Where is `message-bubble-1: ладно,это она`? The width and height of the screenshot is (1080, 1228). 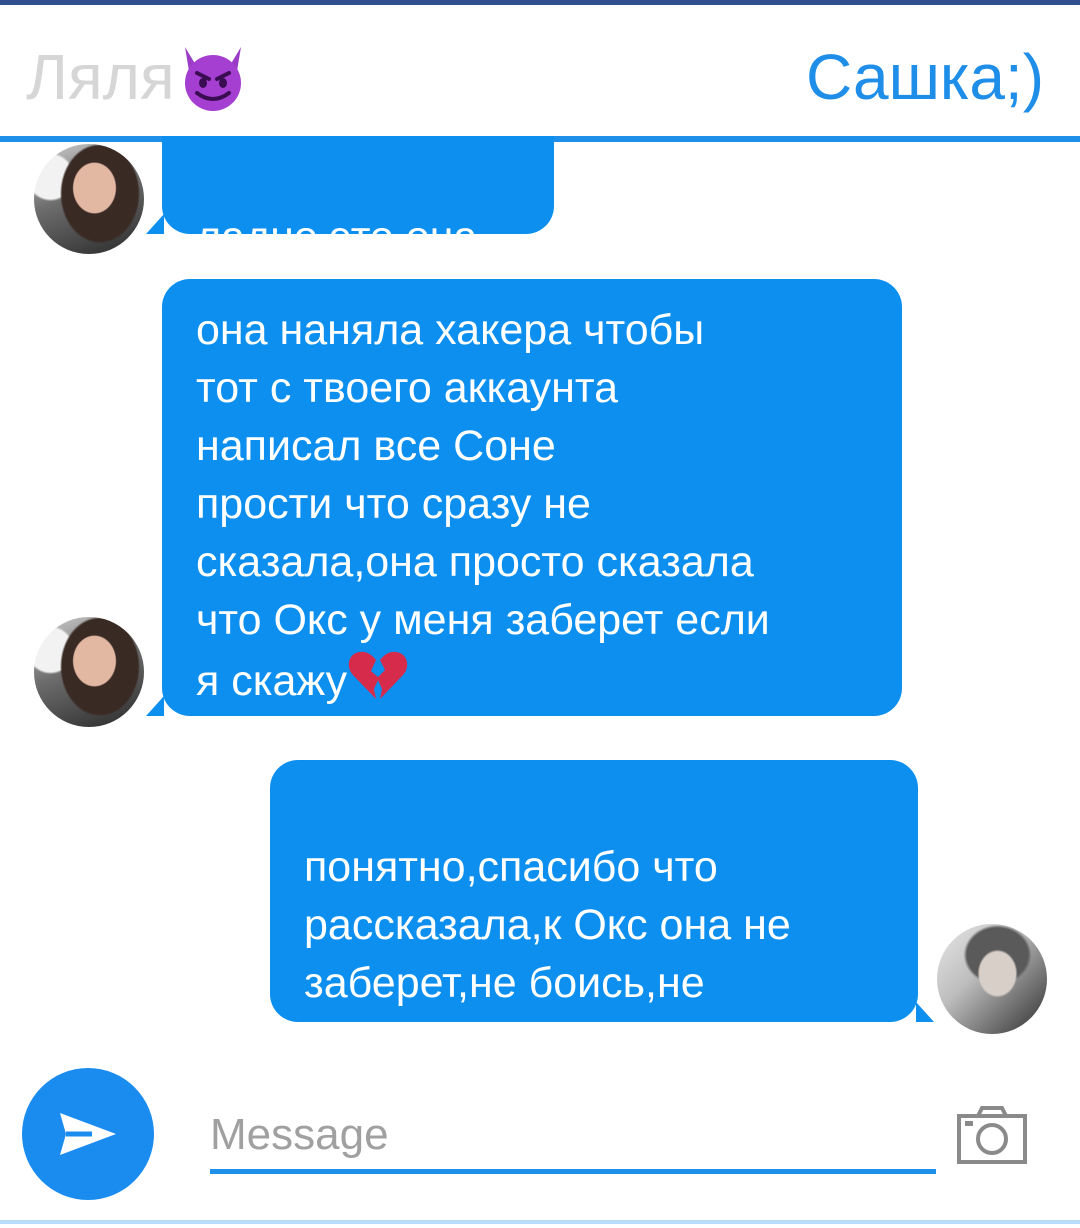
message-bubble-1: ладно,это она is located at coordinates (350, 198).